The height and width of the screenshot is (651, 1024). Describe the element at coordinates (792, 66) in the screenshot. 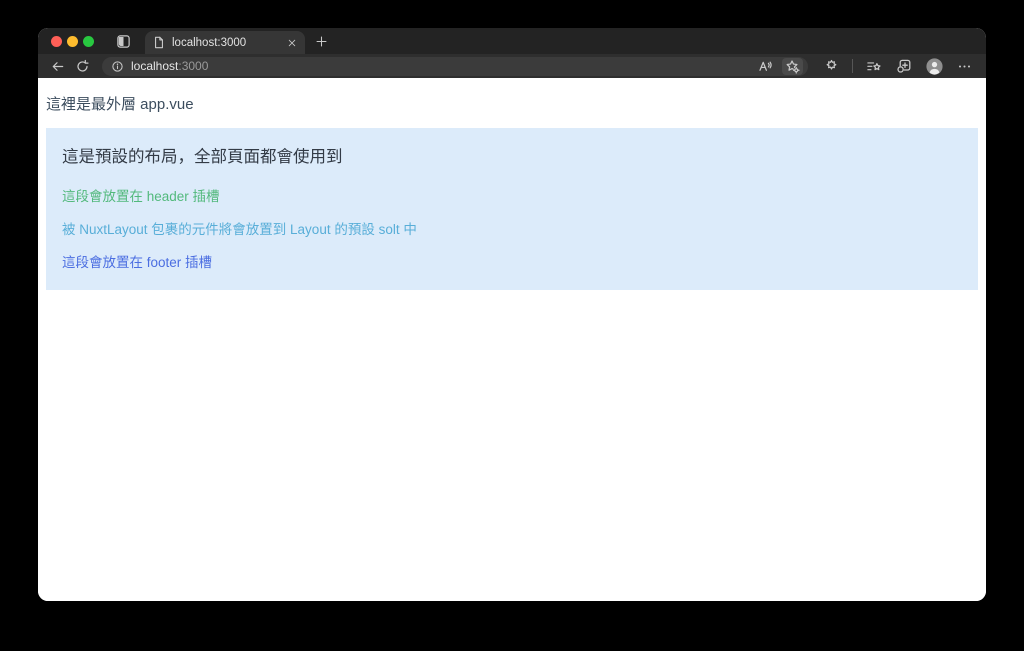

I see `favorites-settings-button` at that location.